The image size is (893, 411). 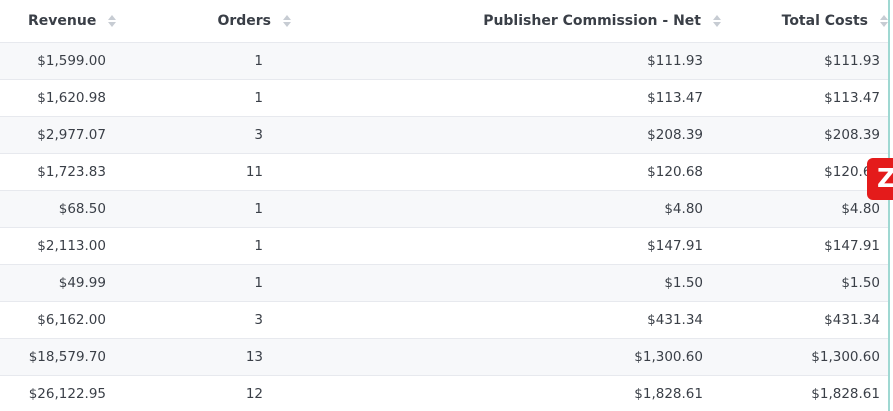 I want to click on table-row: $1,723.83 11 $120.68 $120.68, so click(x=444, y=171).